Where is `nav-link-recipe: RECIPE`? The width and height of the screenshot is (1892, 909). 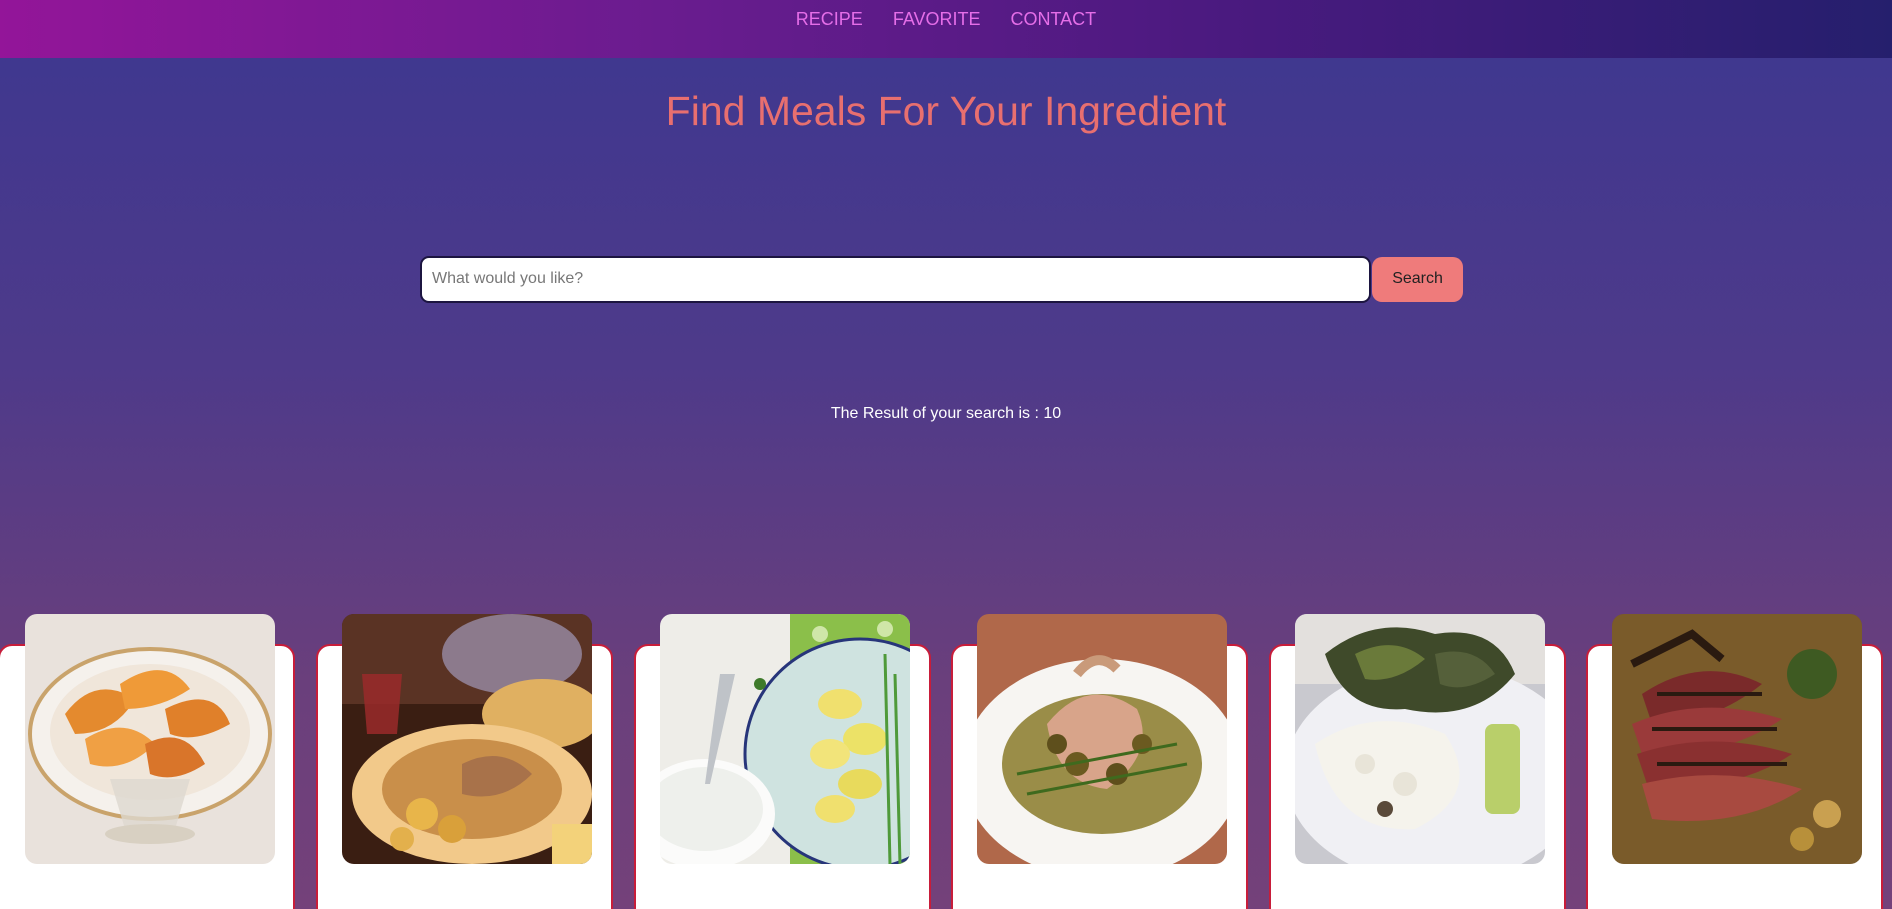 nav-link-recipe: RECIPE is located at coordinates (829, 19).